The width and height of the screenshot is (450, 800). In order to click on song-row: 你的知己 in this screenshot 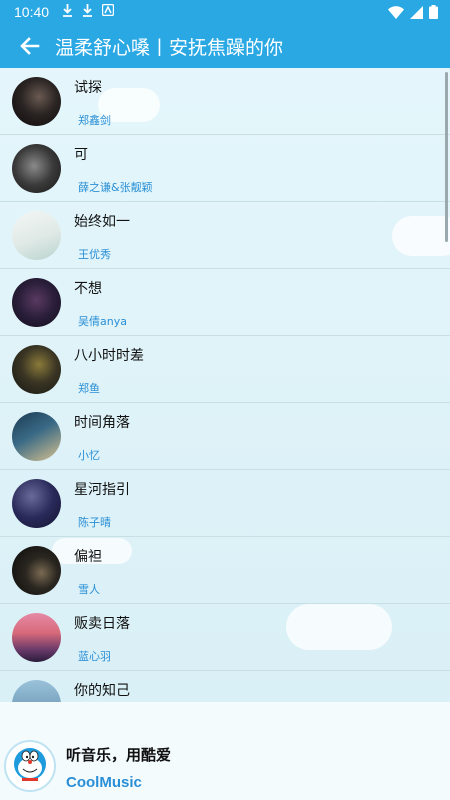, I will do `click(225, 686)`.